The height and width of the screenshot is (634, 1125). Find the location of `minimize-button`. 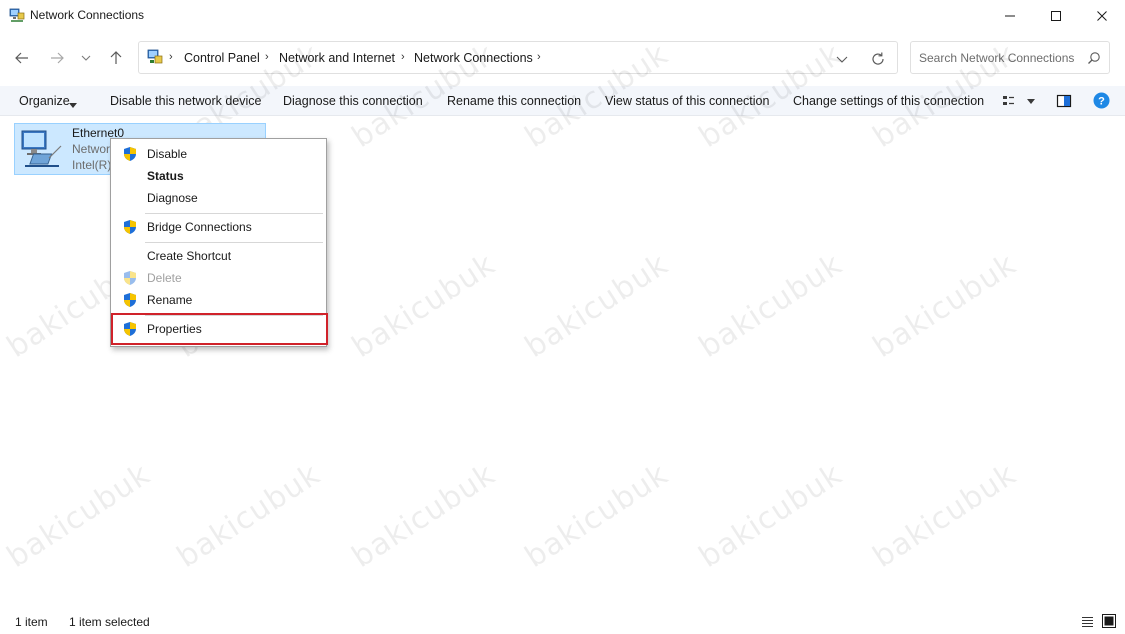

minimize-button is located at coordinates (1010, 16).